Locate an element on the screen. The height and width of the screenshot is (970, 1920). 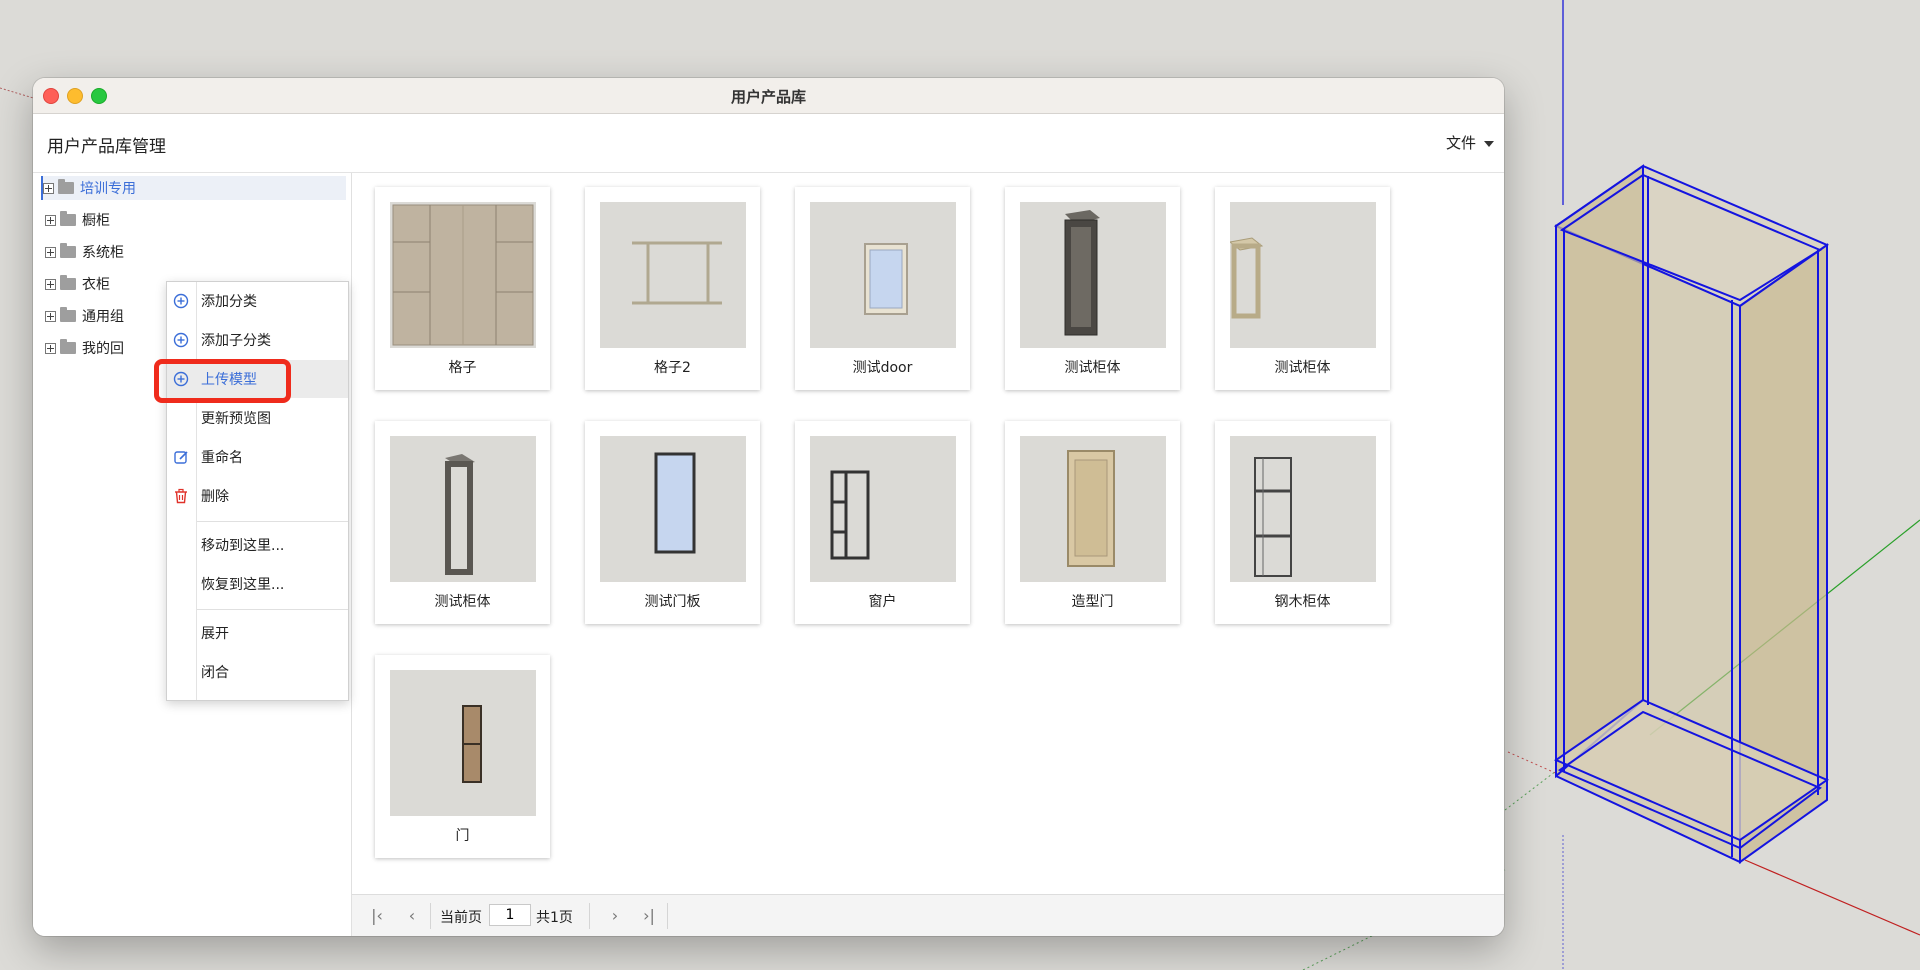
product-card: 门 is located at coordinates (462, 756).